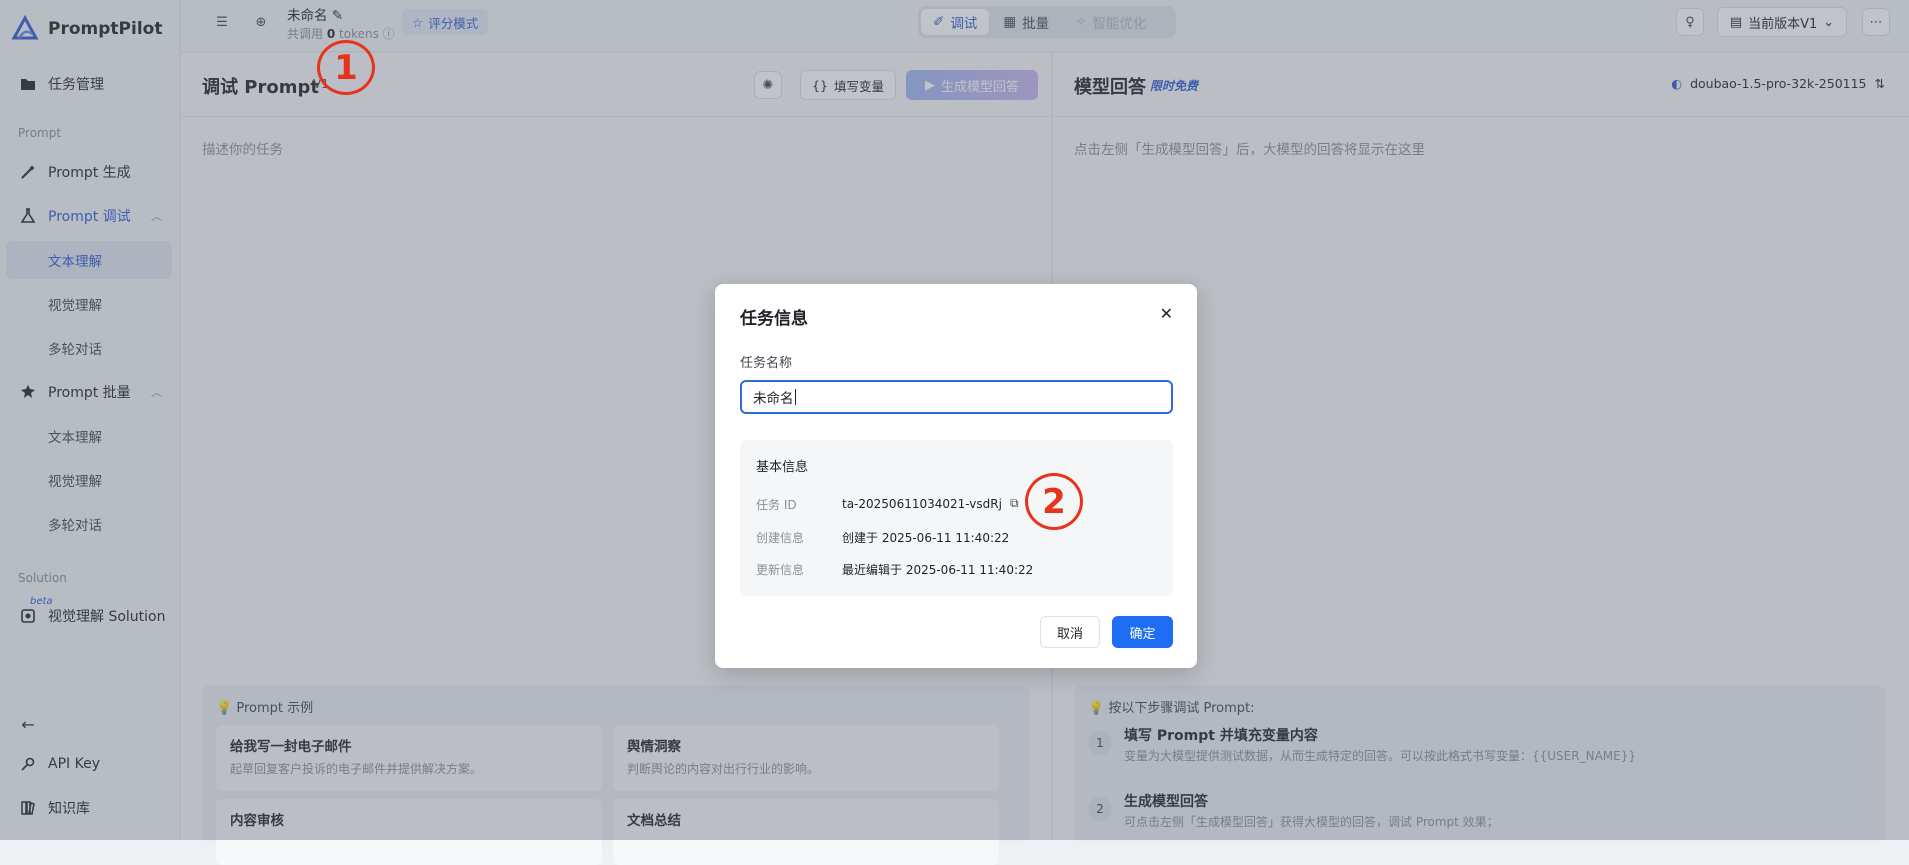 The height and width of the screenshot is (865, 1909). What do you see at coordinates (776, 505) in the screenshot?
I see `task-id-label: 任务 ID` at bounding box center [776, 505].